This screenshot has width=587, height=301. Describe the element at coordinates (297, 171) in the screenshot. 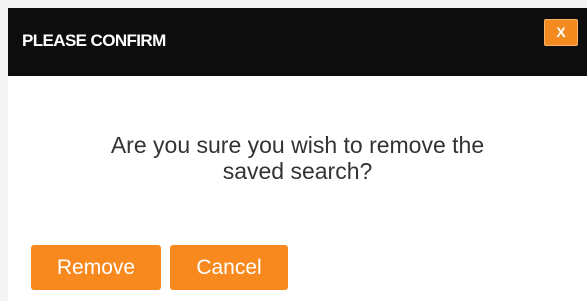

I see `confirm-message-line2: saved search?` at that location.